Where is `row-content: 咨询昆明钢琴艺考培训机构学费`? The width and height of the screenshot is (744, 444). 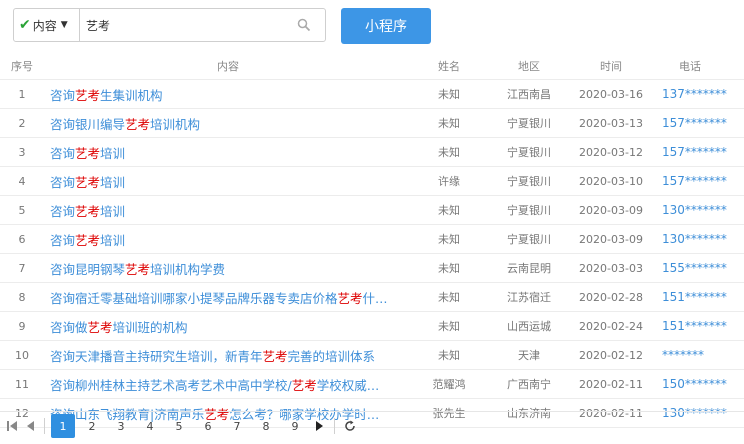 row-content: 咨询昆明钢琴艺考培训机构学费 is located at coordinates (222, 268).